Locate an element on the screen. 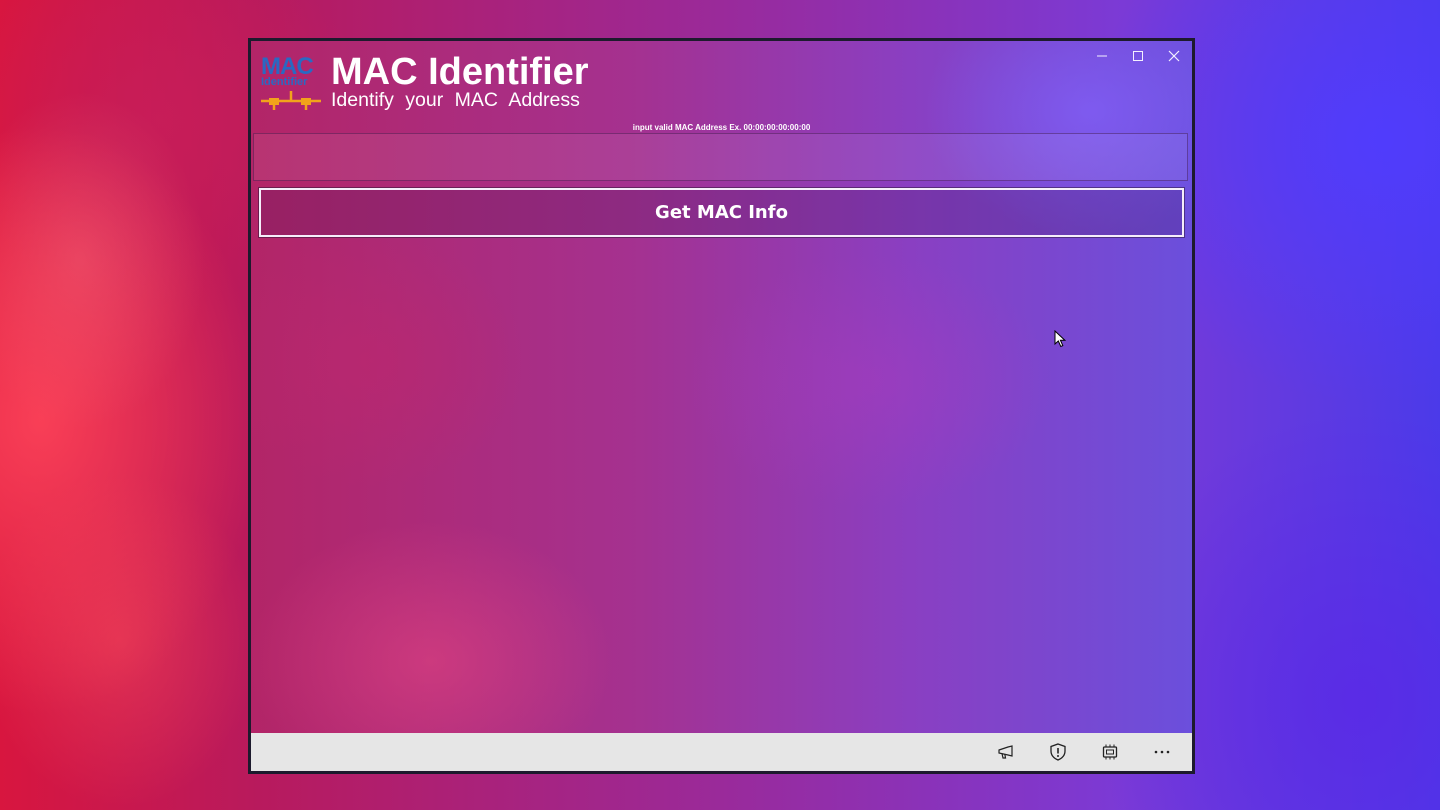 The height and width of the screenshot is (810, 1440). megaphone-icon is located at coordinates (1005, 752).